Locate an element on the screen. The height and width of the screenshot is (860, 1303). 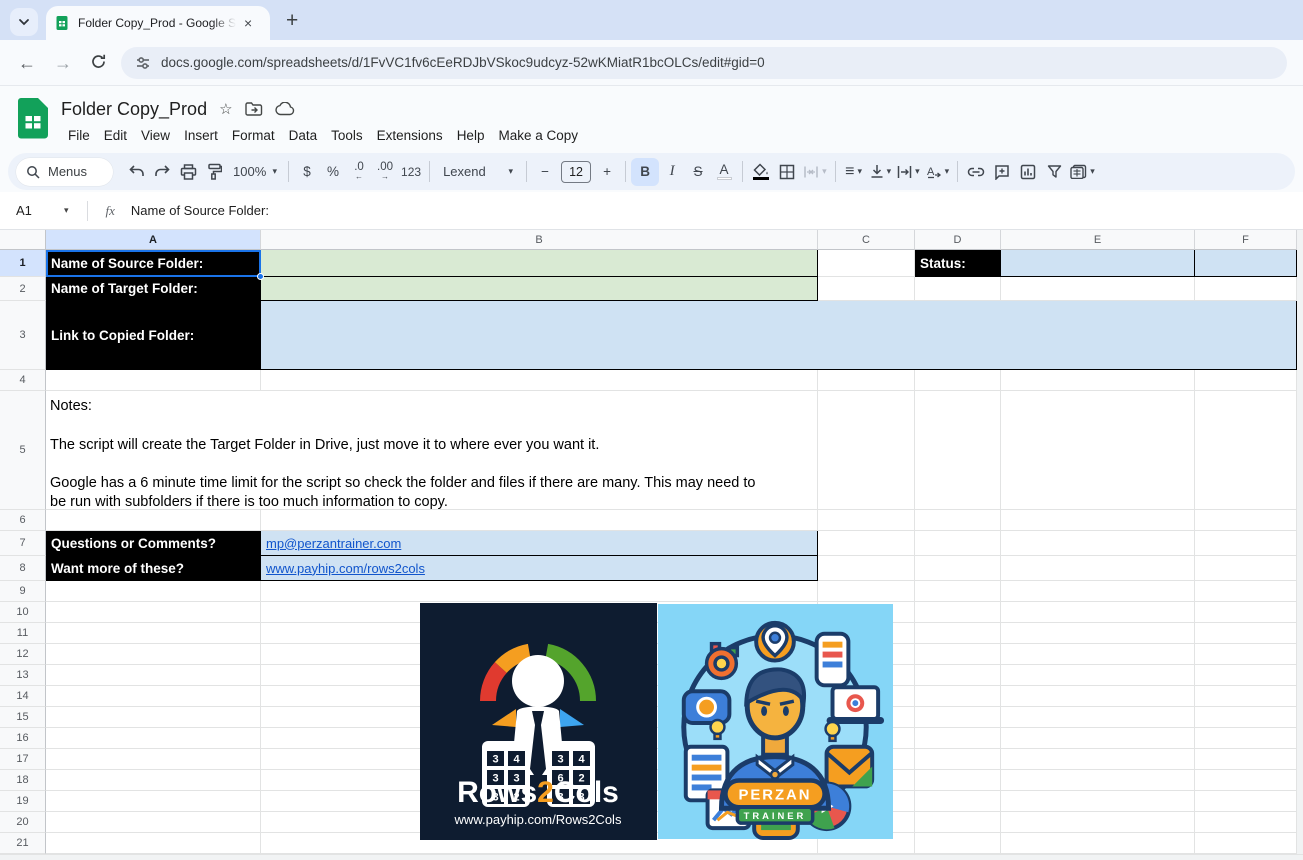
cell-A20 is located at coordinates (153, 822).